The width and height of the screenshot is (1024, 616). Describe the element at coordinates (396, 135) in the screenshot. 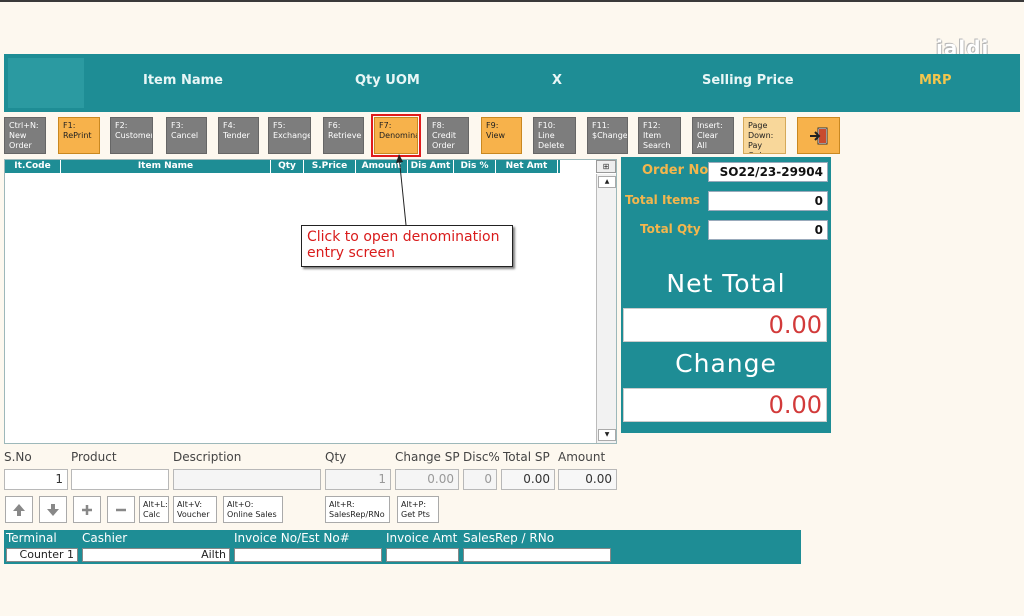

I see `denomination-button: F7: Denomination` at that location.